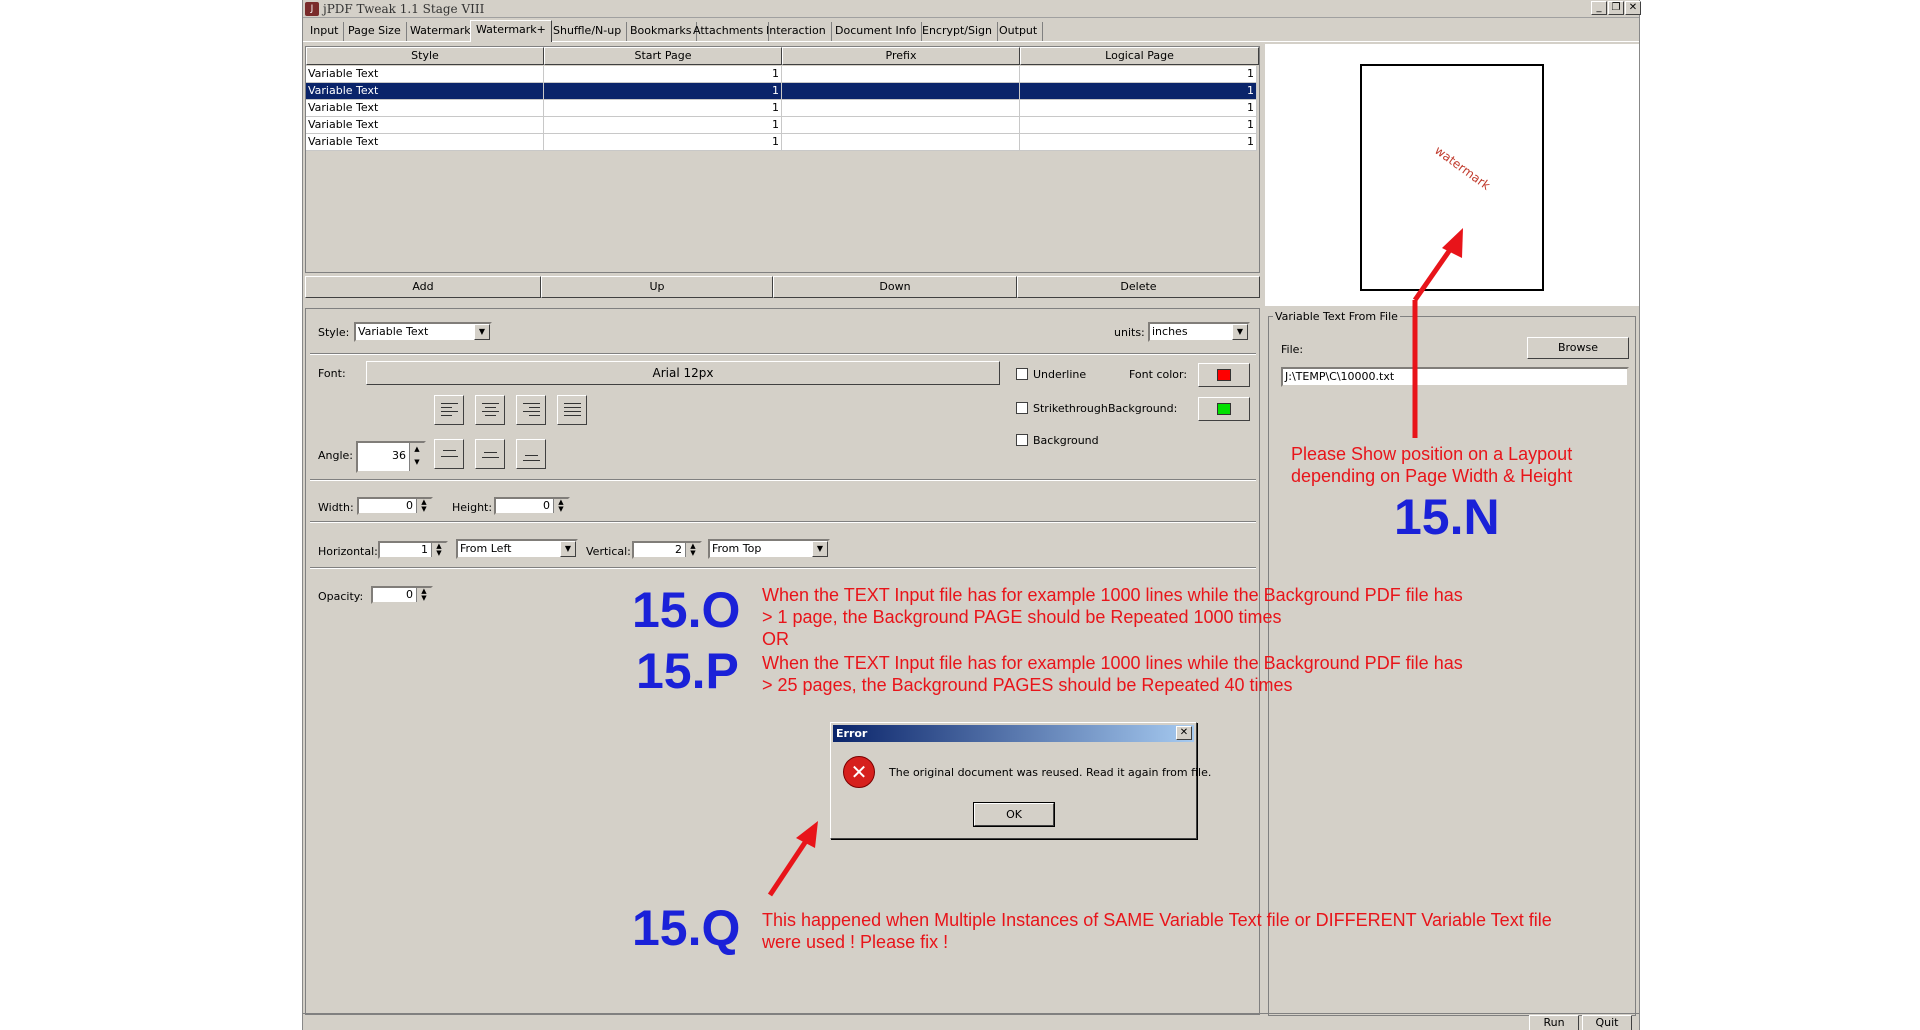 The width and height of the screenshot is (1920, 1030). I want to click on tab-document-info: Document Info, so click(876, 31).